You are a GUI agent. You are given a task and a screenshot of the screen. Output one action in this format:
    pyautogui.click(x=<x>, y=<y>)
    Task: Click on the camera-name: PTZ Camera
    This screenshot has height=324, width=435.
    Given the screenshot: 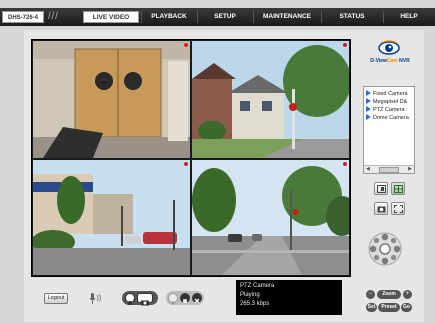 What is the action you would take?
    pyautogui.click(x=389, y=110)
    